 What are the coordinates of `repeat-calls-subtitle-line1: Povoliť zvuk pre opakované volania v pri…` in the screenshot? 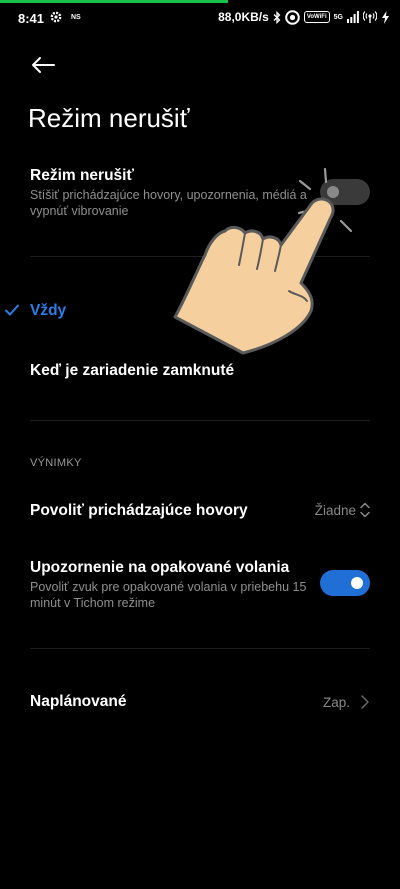 It's located at (168, 587).